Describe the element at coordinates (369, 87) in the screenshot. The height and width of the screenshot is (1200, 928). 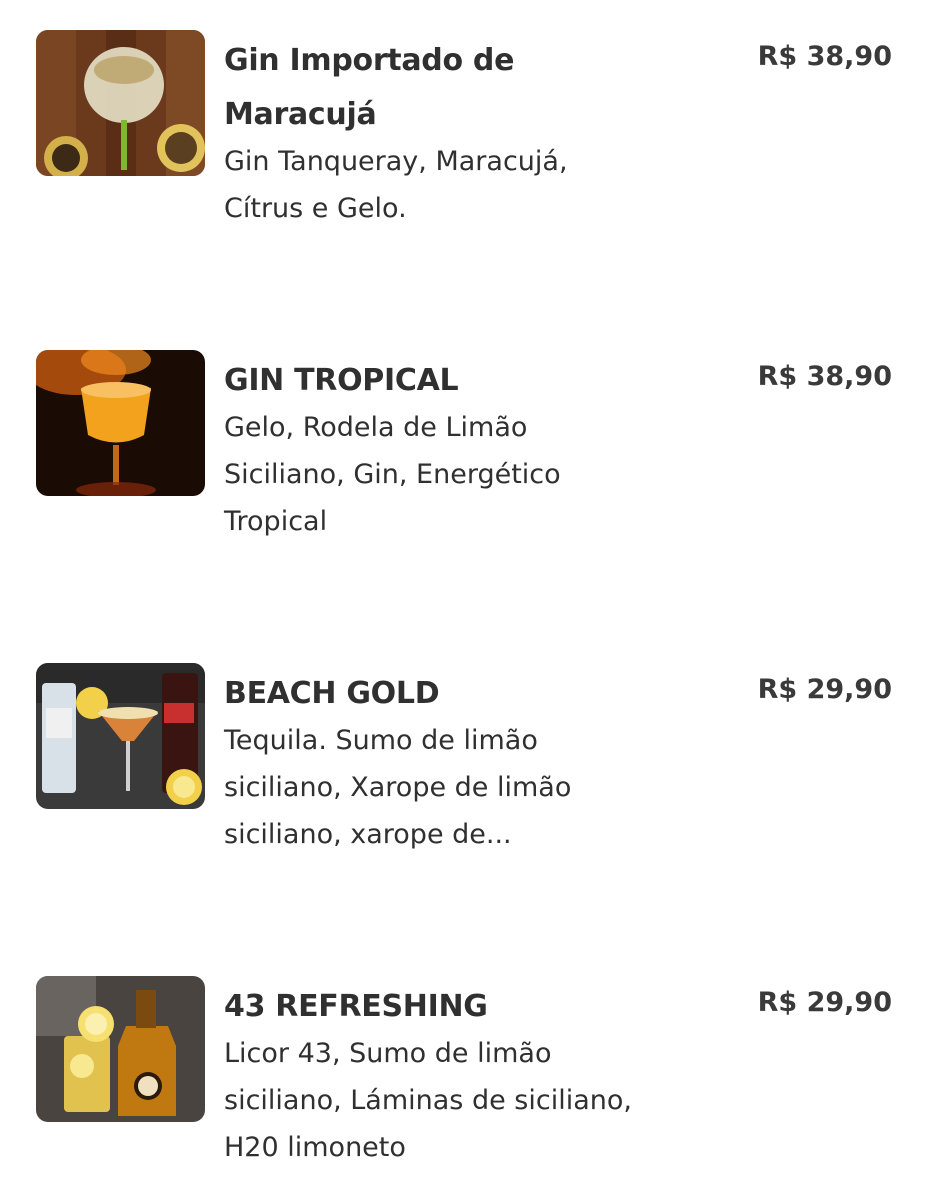
I see `item-name: Gin Importado de Maracujá` at that location.